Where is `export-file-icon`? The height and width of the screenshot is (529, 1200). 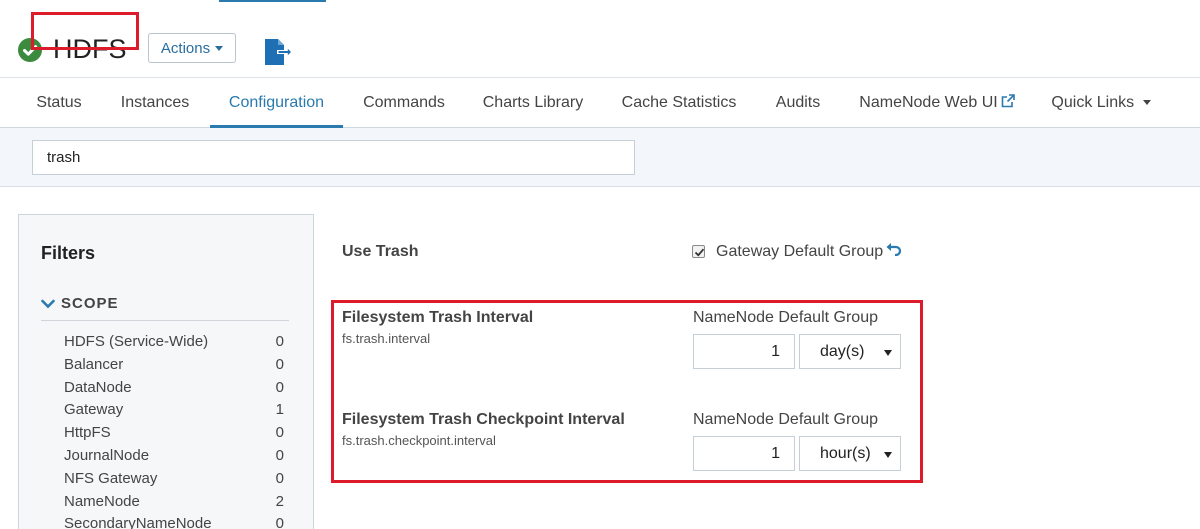 export-file-icon is located at coordinates (278, 52).